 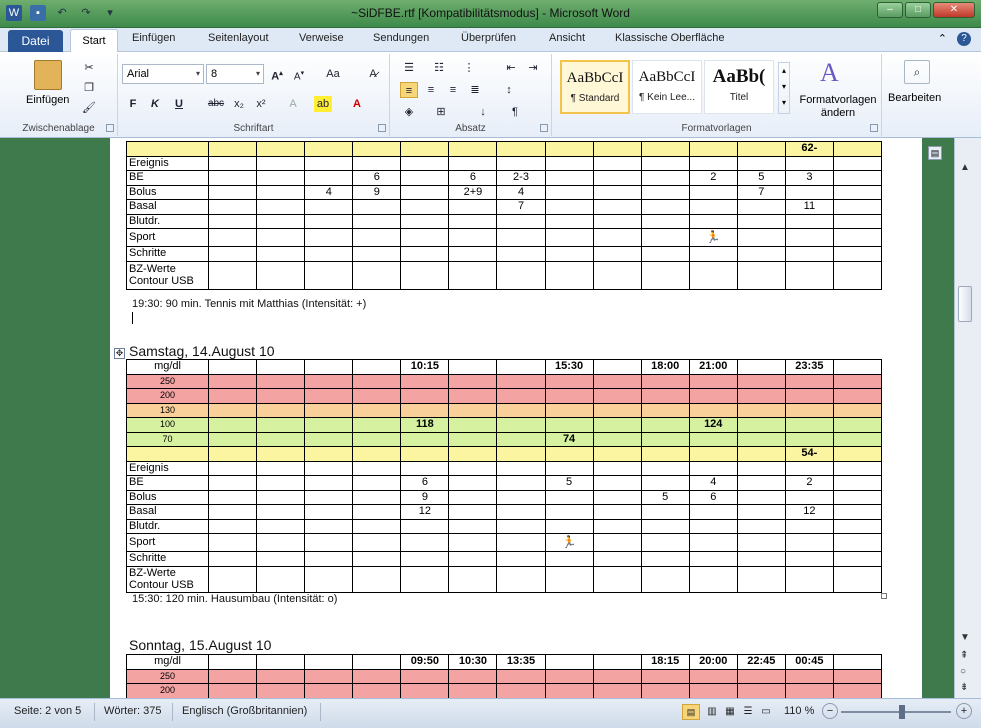 I want to click on table-row: Blutdr., so click(x=504, y=221).